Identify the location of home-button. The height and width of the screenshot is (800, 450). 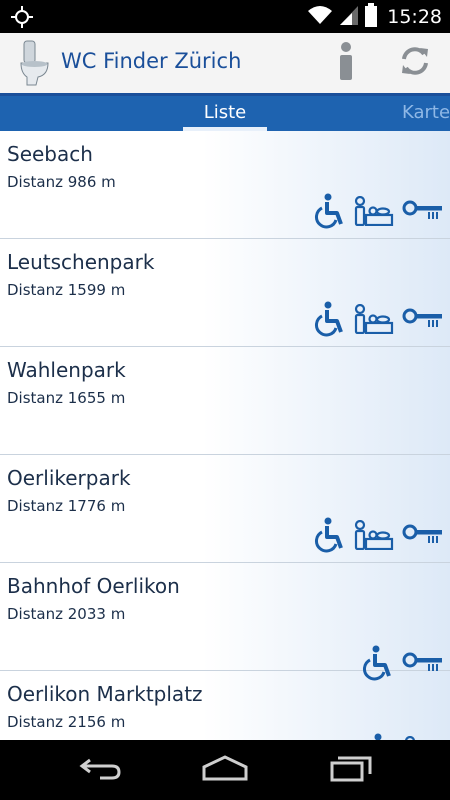
(225, 770).